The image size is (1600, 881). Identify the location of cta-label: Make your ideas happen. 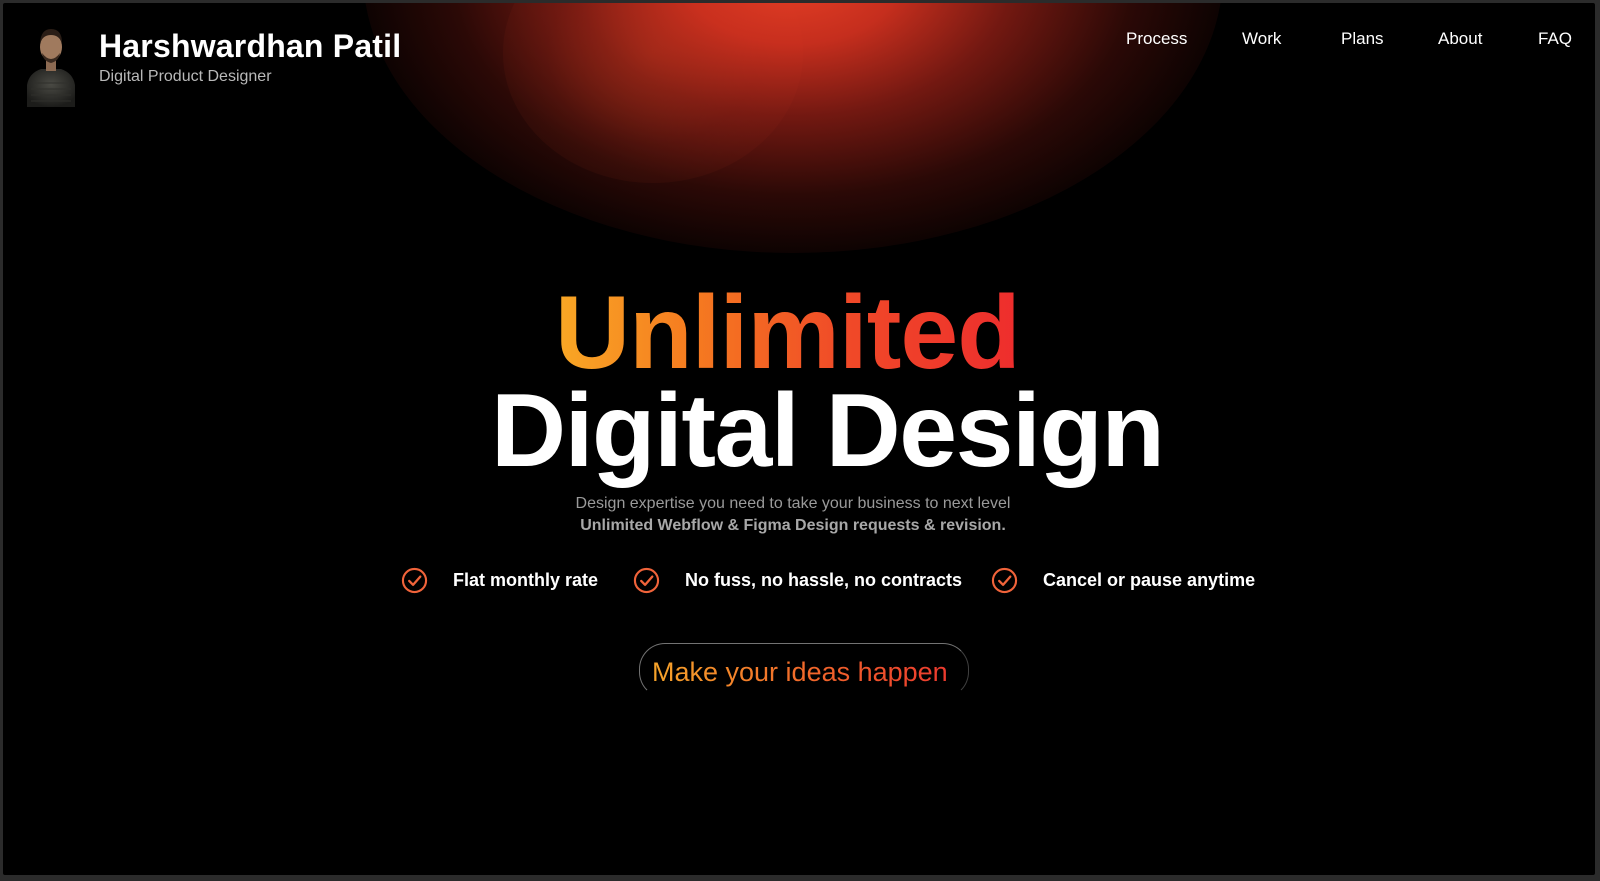
(800, 672).